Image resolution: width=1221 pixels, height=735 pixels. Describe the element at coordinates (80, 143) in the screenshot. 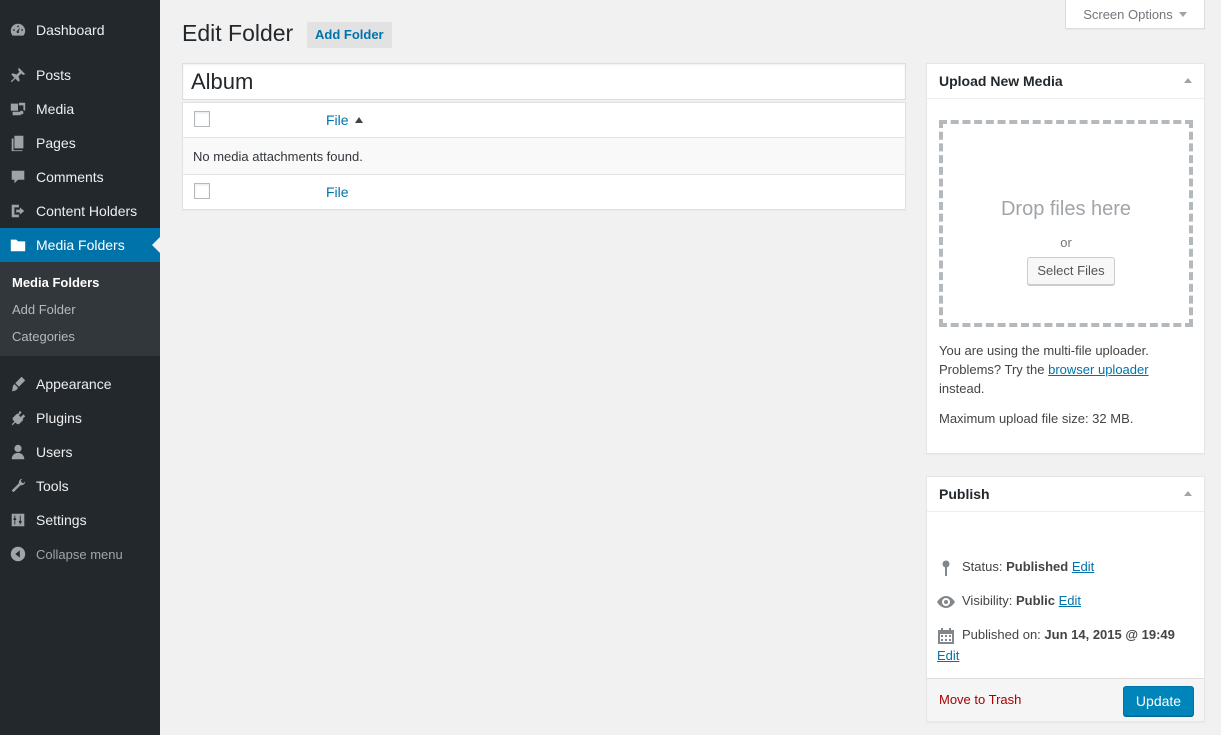

I see `sidebar-item-pages: Pages` at that location.